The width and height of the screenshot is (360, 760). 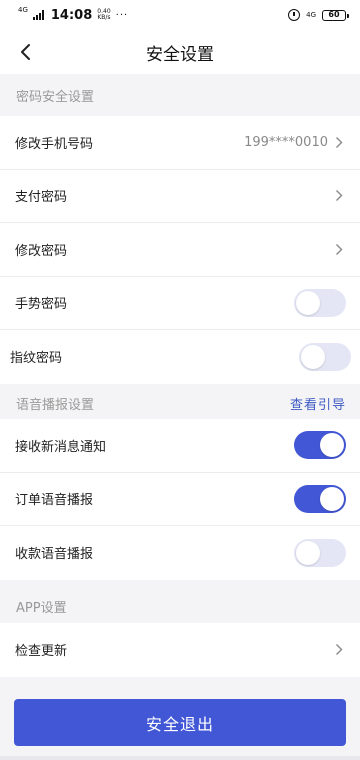 What do you see at coordinates (311, 14) in the screenshot?
I see `network-type-right: 4G` at bounding box center [311, 14].